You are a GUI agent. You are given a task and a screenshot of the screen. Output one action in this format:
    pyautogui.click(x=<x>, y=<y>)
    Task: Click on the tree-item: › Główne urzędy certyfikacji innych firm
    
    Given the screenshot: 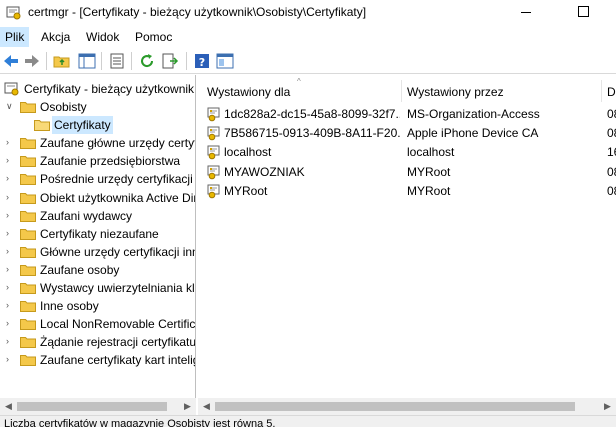 What is the action you would take?
    pyautogui.click(x=97, y=252)
    